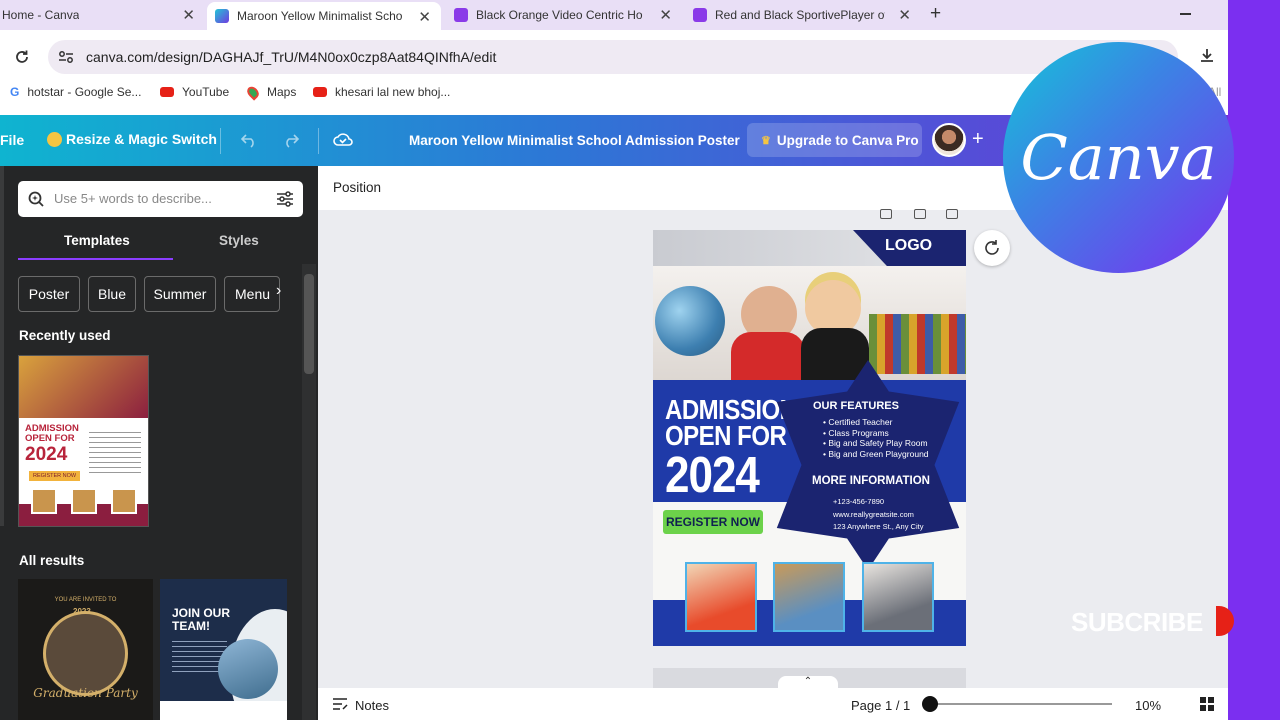 This screenshot has height=720, width=1280. What do you see at coordinates (340, 704) in the screenshot?
I see `notes-icon` at bounding box center [340, 704].